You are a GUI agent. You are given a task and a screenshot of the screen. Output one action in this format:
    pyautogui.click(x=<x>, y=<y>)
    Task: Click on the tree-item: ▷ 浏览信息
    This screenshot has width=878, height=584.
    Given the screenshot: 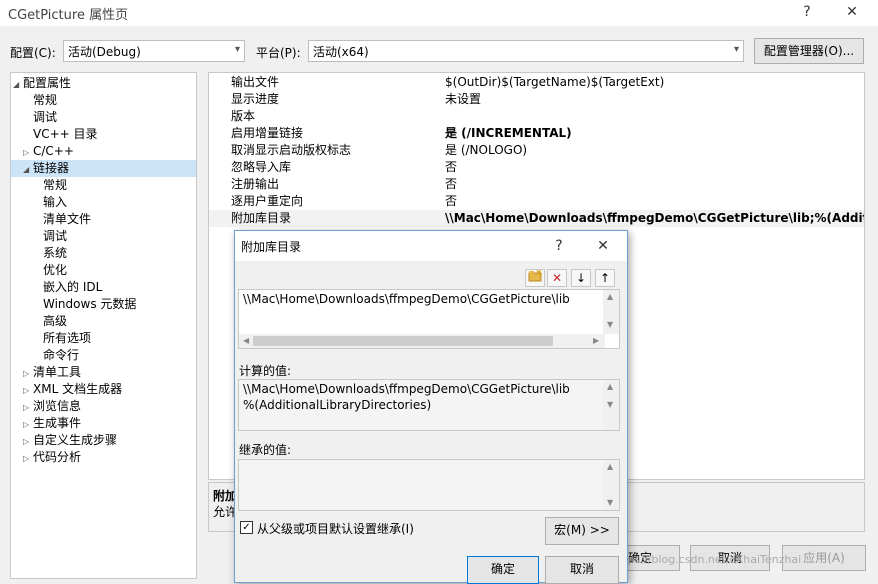 What is the action you would take?
    pyautogui.click(x=103, y=406)
    